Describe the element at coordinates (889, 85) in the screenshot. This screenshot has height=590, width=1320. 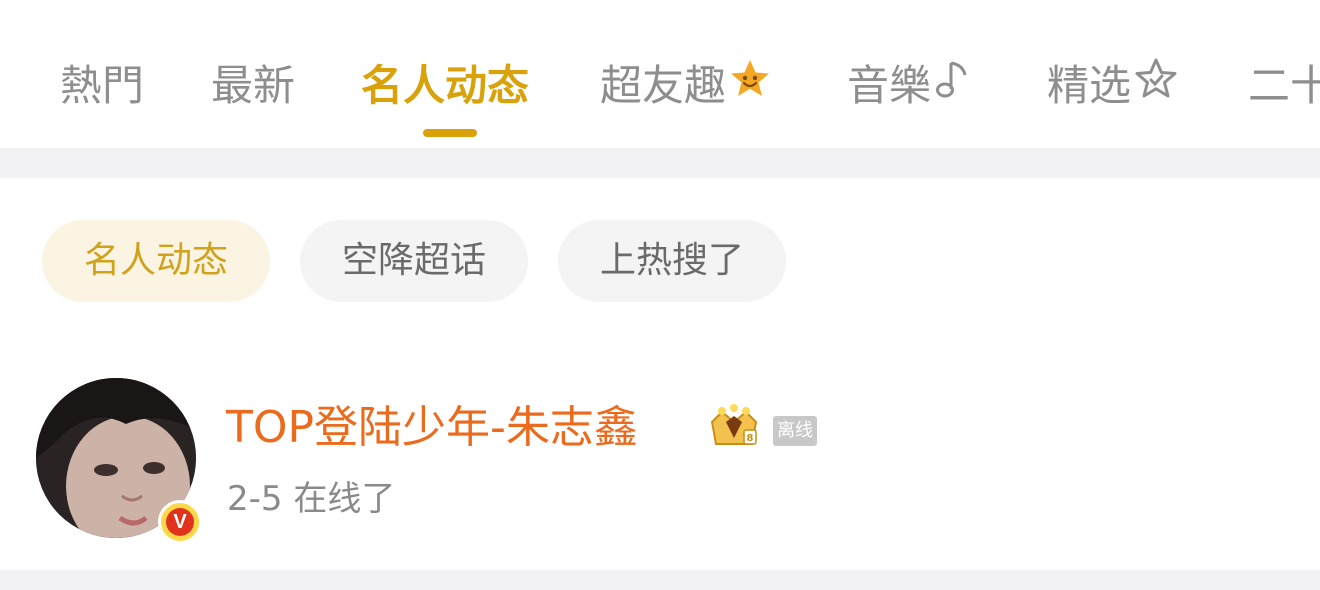
I see `tab-label: 音樂` at that location.